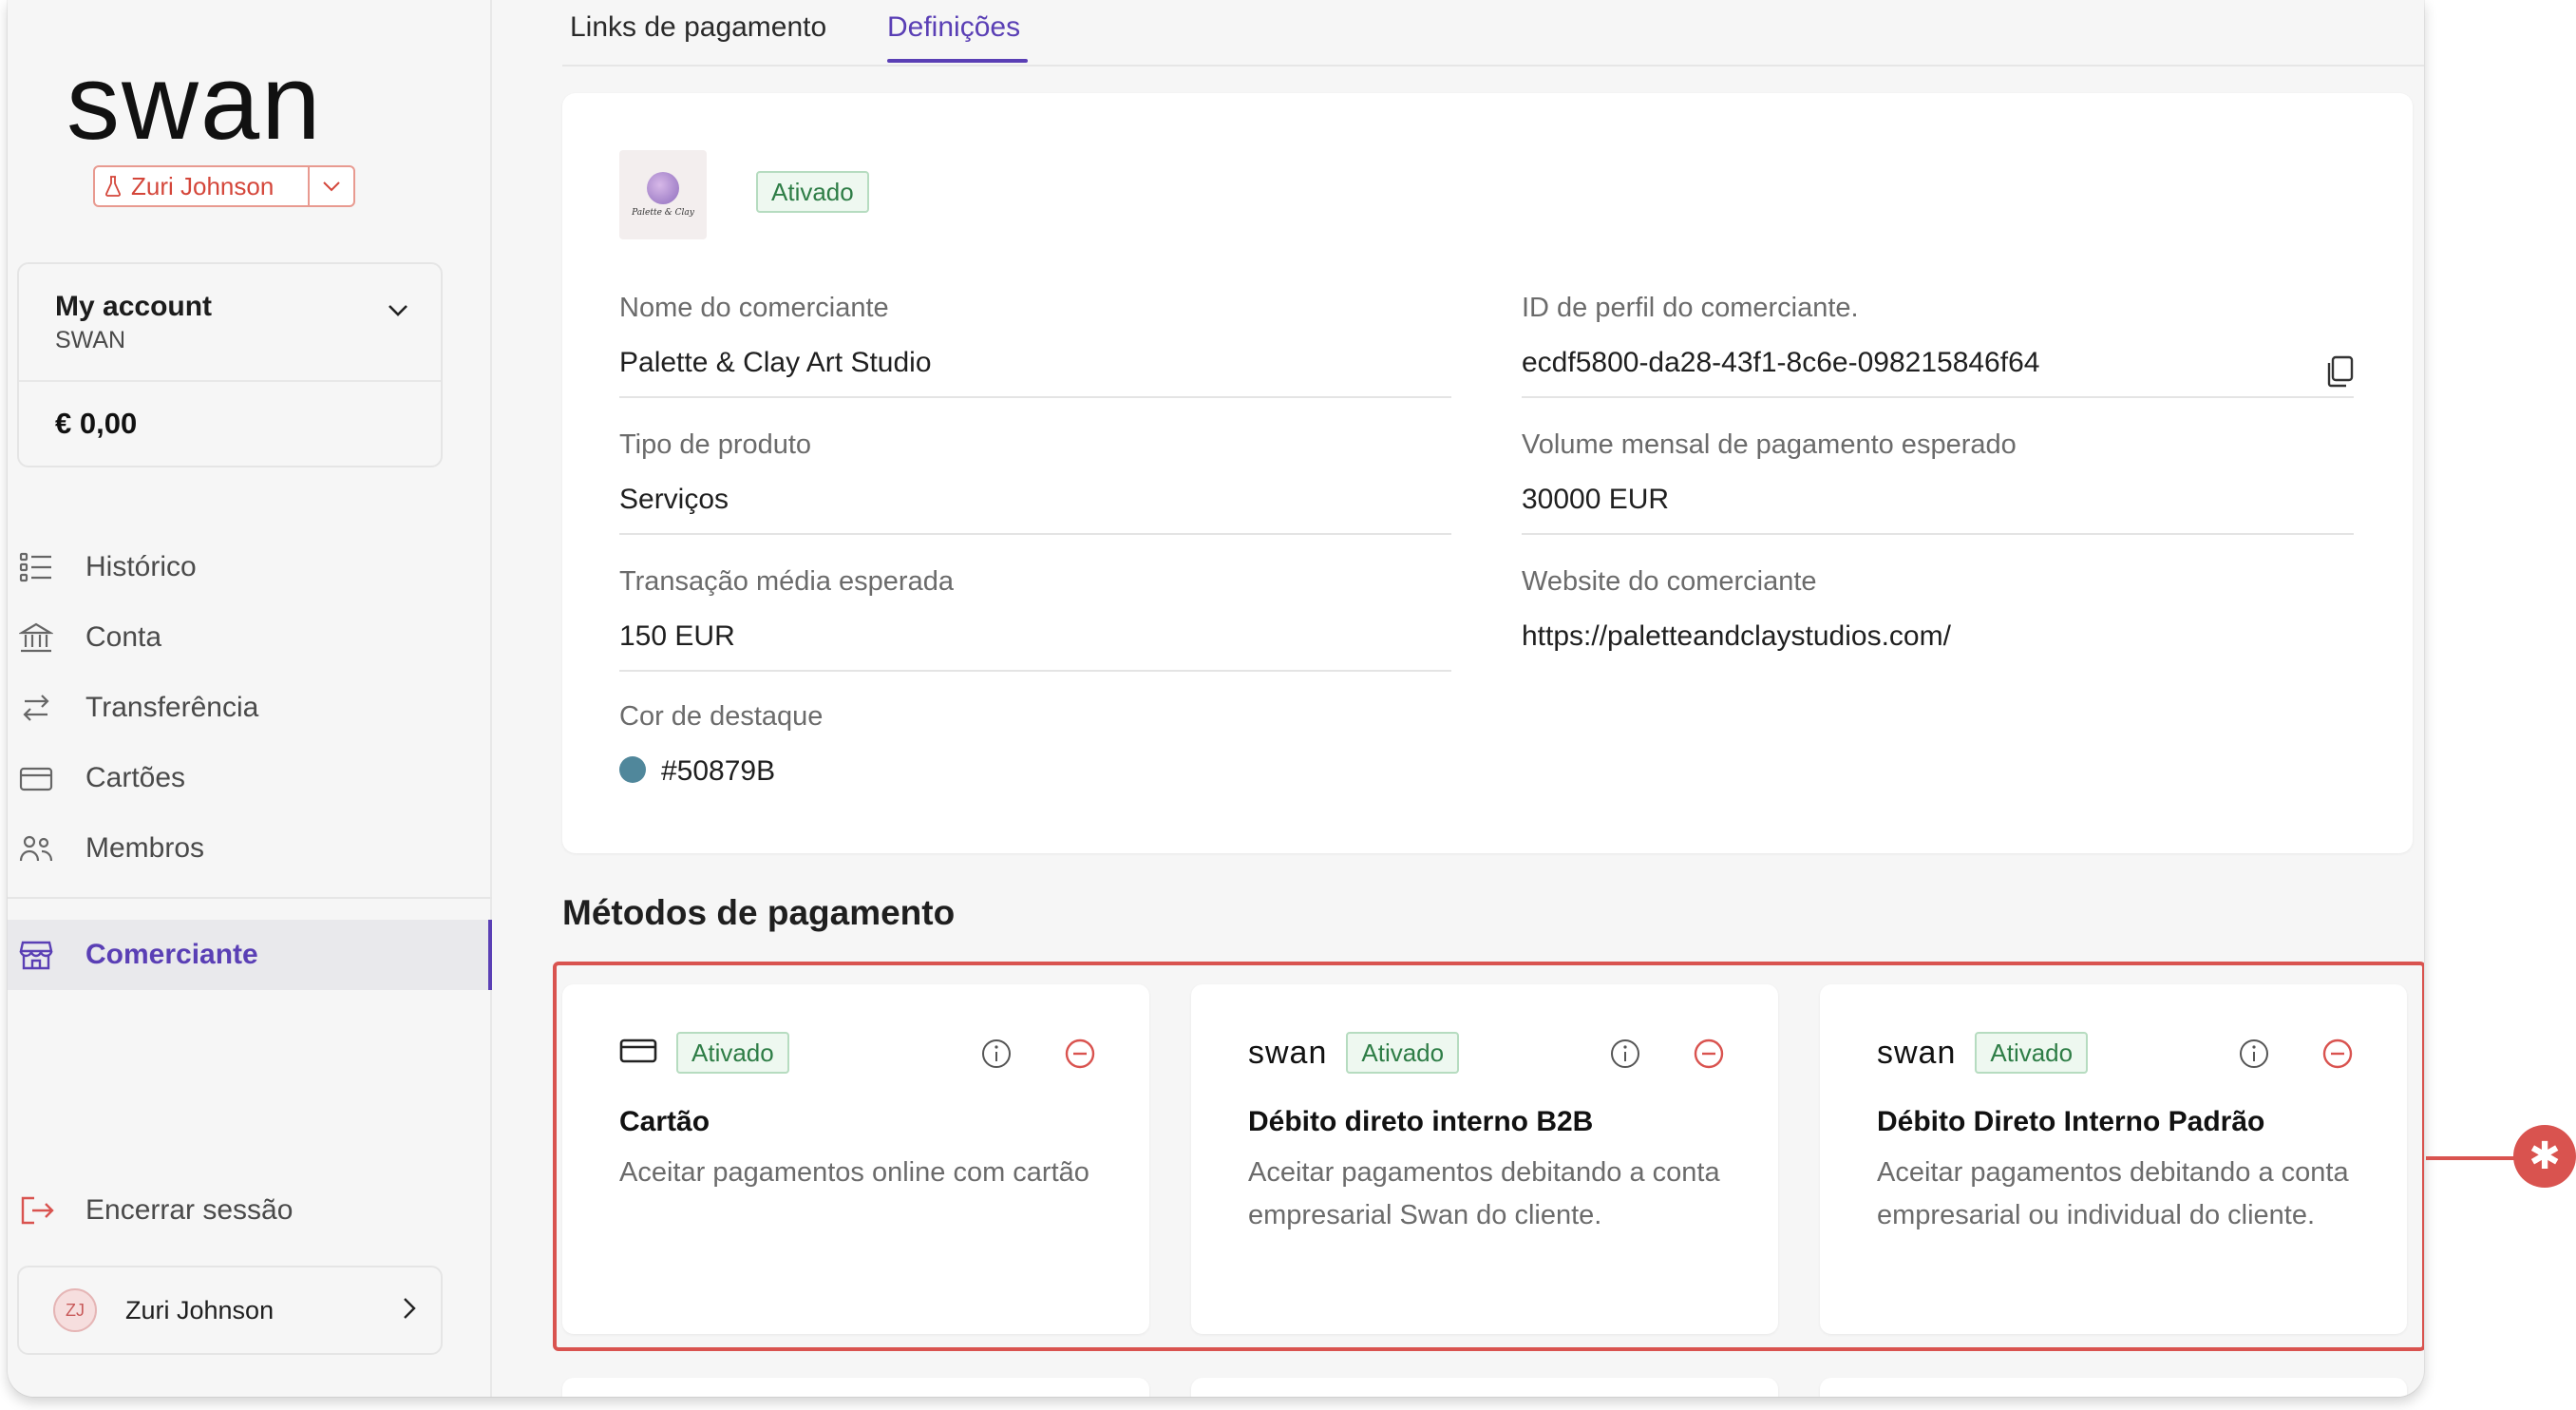  Describe the element at coordinates (1938, 363) in the screenshot. I see `field-value: ecdf5800-da28-43f1-8c6e-098215846f64` at that location.